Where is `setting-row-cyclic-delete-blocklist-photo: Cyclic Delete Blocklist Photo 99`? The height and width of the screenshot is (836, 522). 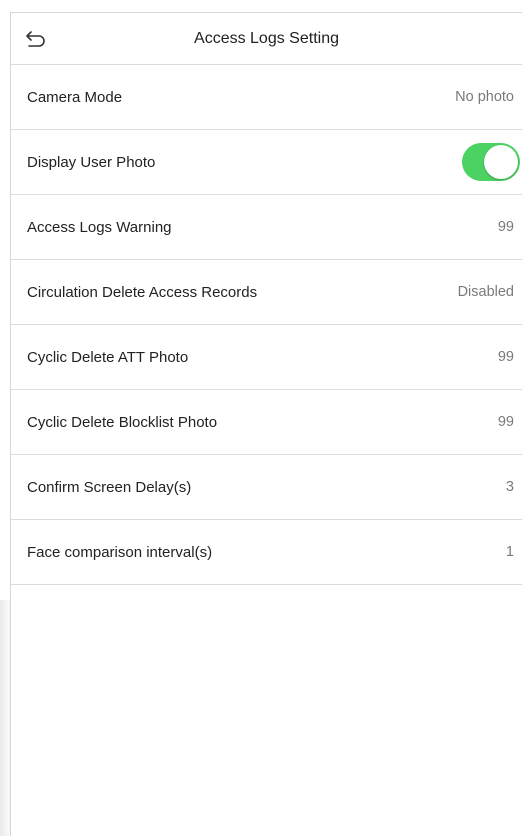 setting-row-cyclic-delete-blocklist-photo: Cyclic Delete Blocklist Photo 99 is located at coordinates (266, 422).